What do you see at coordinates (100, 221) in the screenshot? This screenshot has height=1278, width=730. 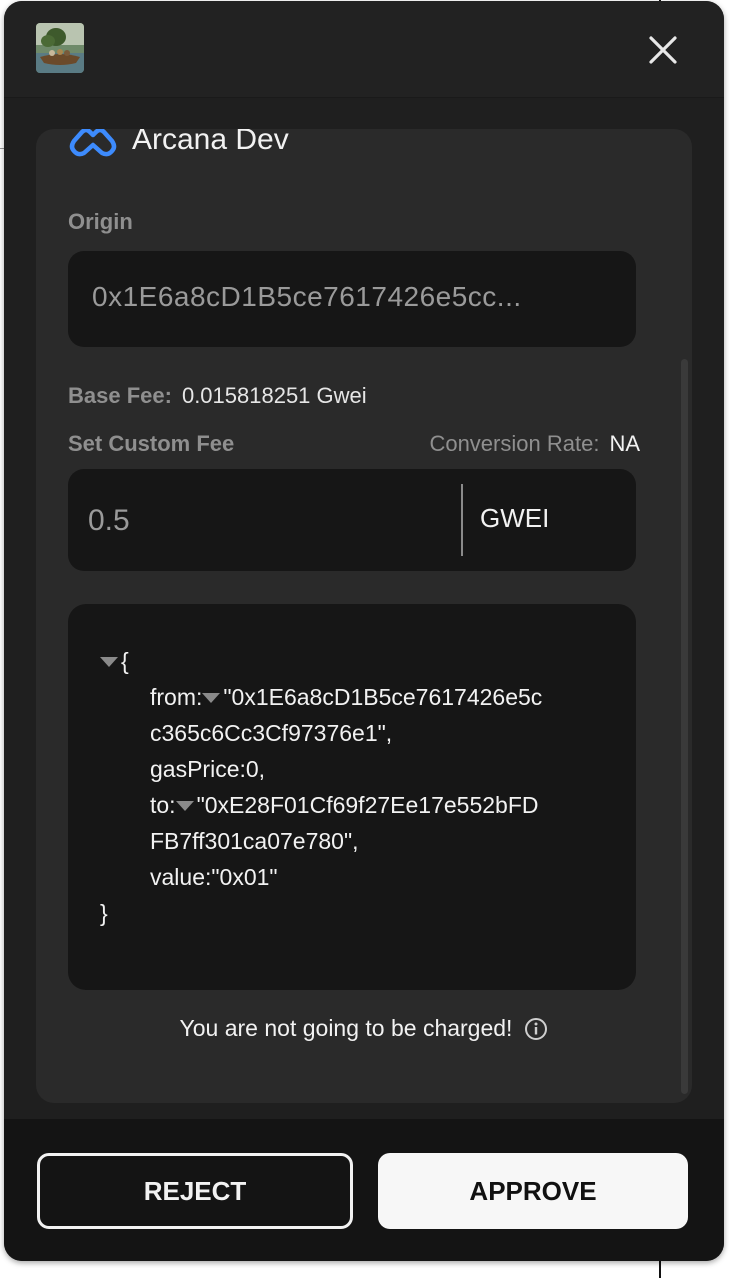 I see `origin-label: Origin` at bounding box center [100, 221].